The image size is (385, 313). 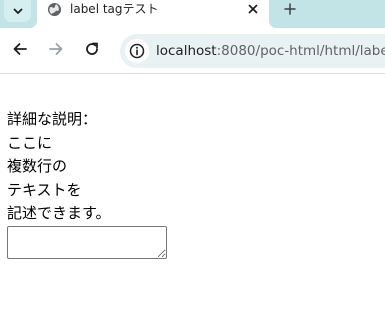 I want to click on toolbar: localhost:8080/poc-html/html/labelTa, so click(x=192, y=51).